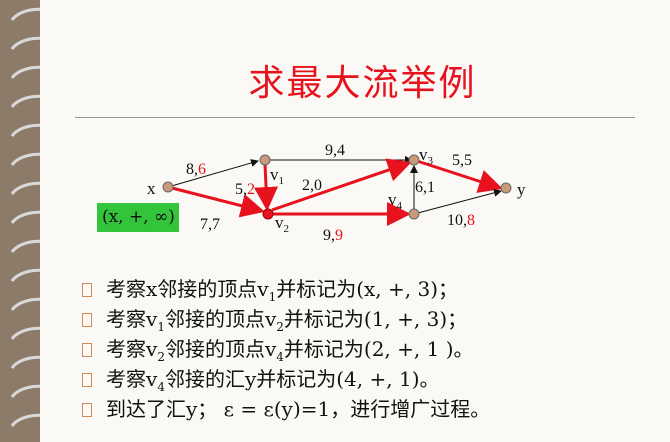 This screenshot has height=442, width=670. What do you see at coordinates (312, 185) in the screenshot?
I see `edge-v4-v3-label: 2,0` at bounding box center [312, 185].